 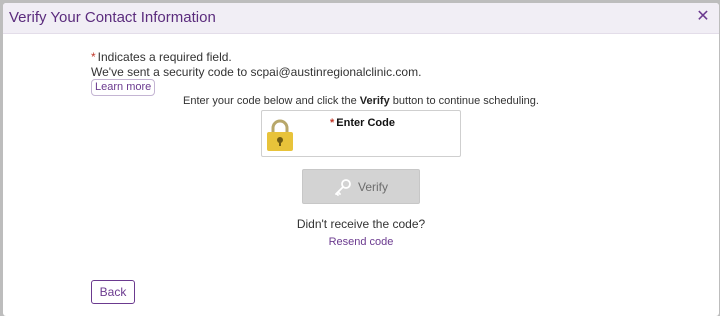 I want to click on code-field-label: * Enter Code, so click(x=362, y=123).